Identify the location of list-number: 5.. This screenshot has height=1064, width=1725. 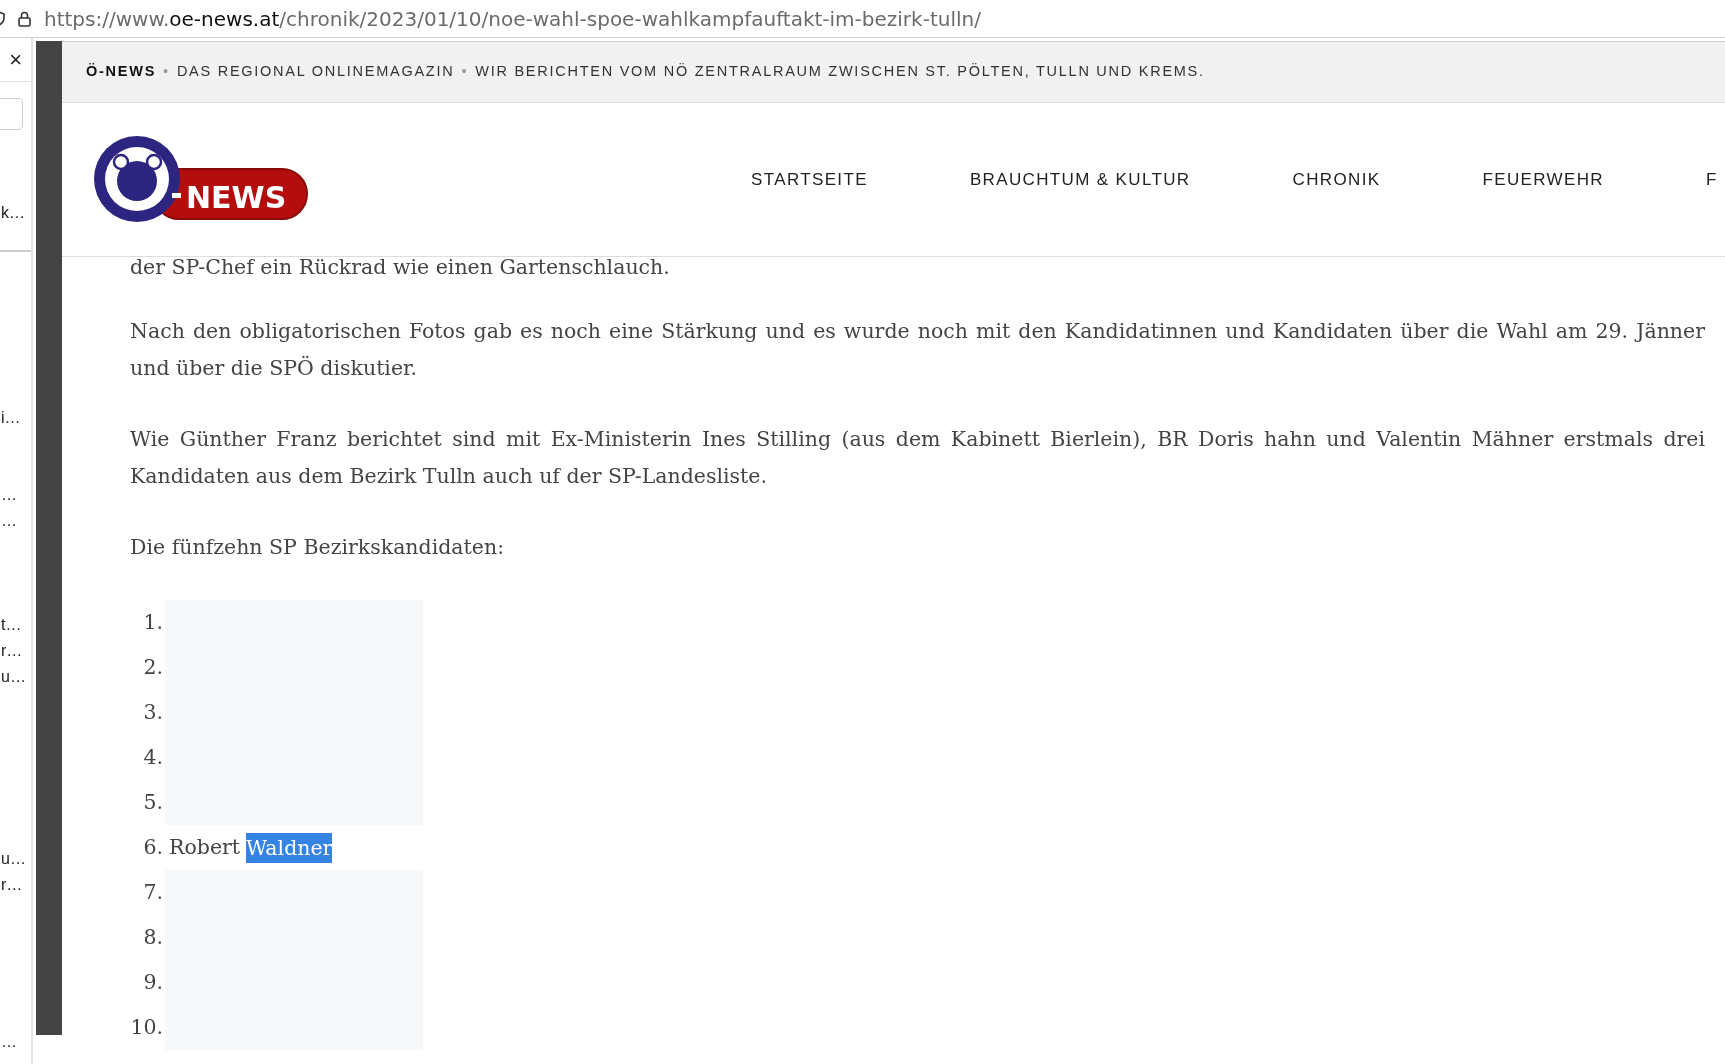
(153, 802).